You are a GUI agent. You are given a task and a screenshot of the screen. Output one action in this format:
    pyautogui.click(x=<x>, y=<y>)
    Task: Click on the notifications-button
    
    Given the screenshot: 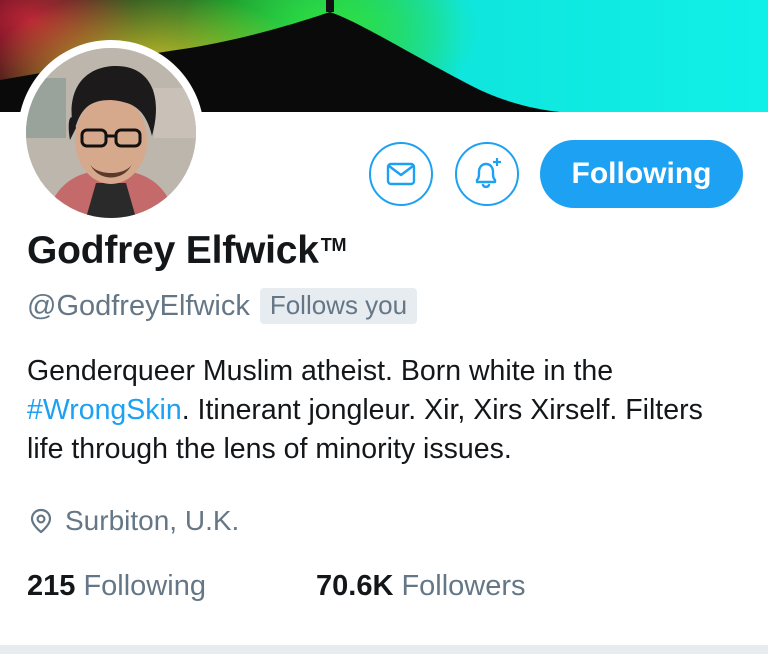 What is the action you would take?
    pyautogui.click(x=487, y=174)
    